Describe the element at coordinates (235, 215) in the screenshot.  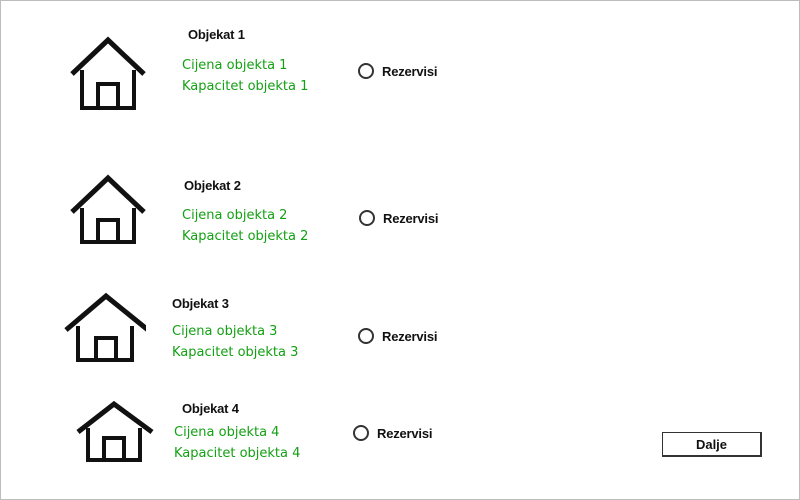
I see `object-price: Cijena objekta 2` at that location.